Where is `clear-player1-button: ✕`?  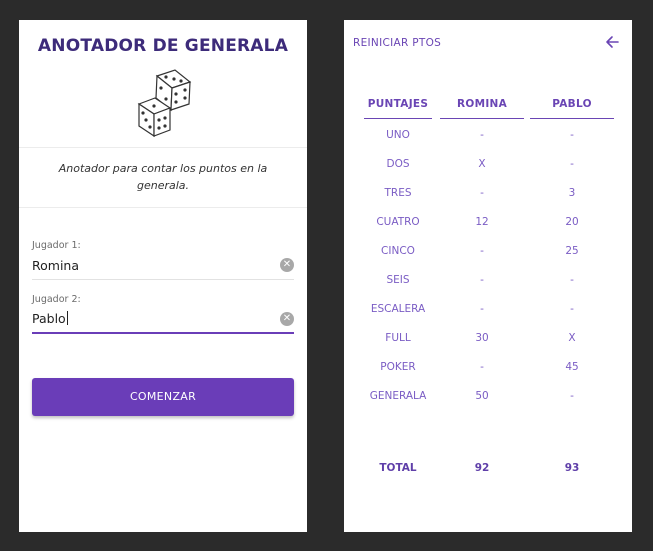 clear-player1-button: ✕ is located at coordinates (287, 265).